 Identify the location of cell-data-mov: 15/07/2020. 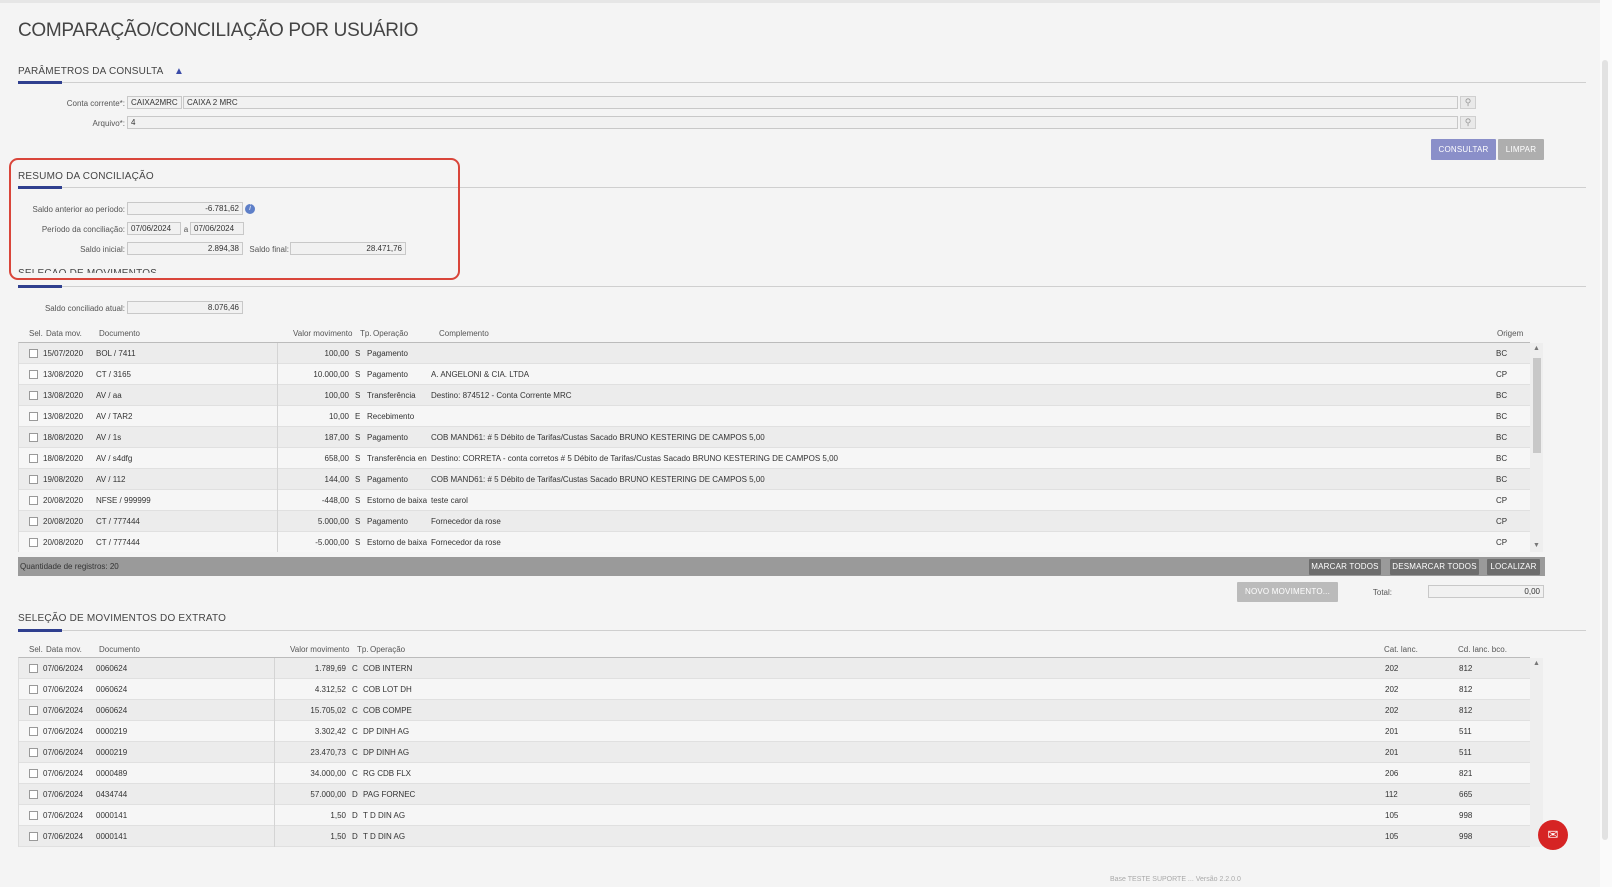
(63, 353).